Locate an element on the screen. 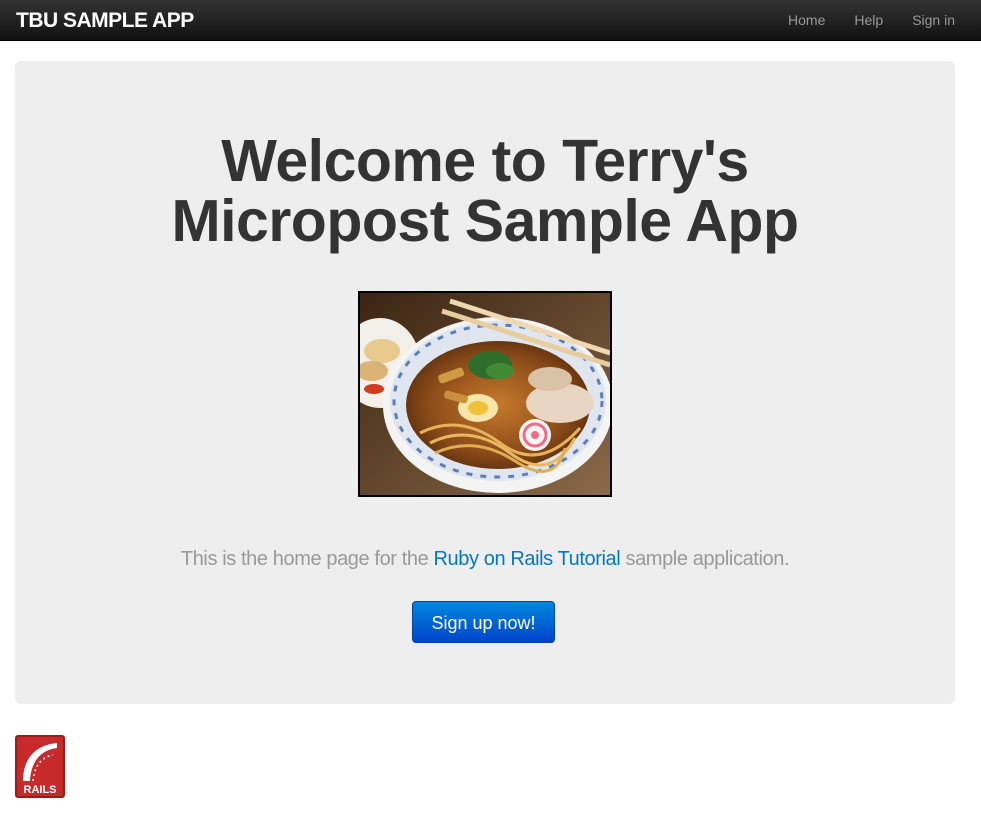  nav-signin-link: Sign in is located at coordinates (933, 20).